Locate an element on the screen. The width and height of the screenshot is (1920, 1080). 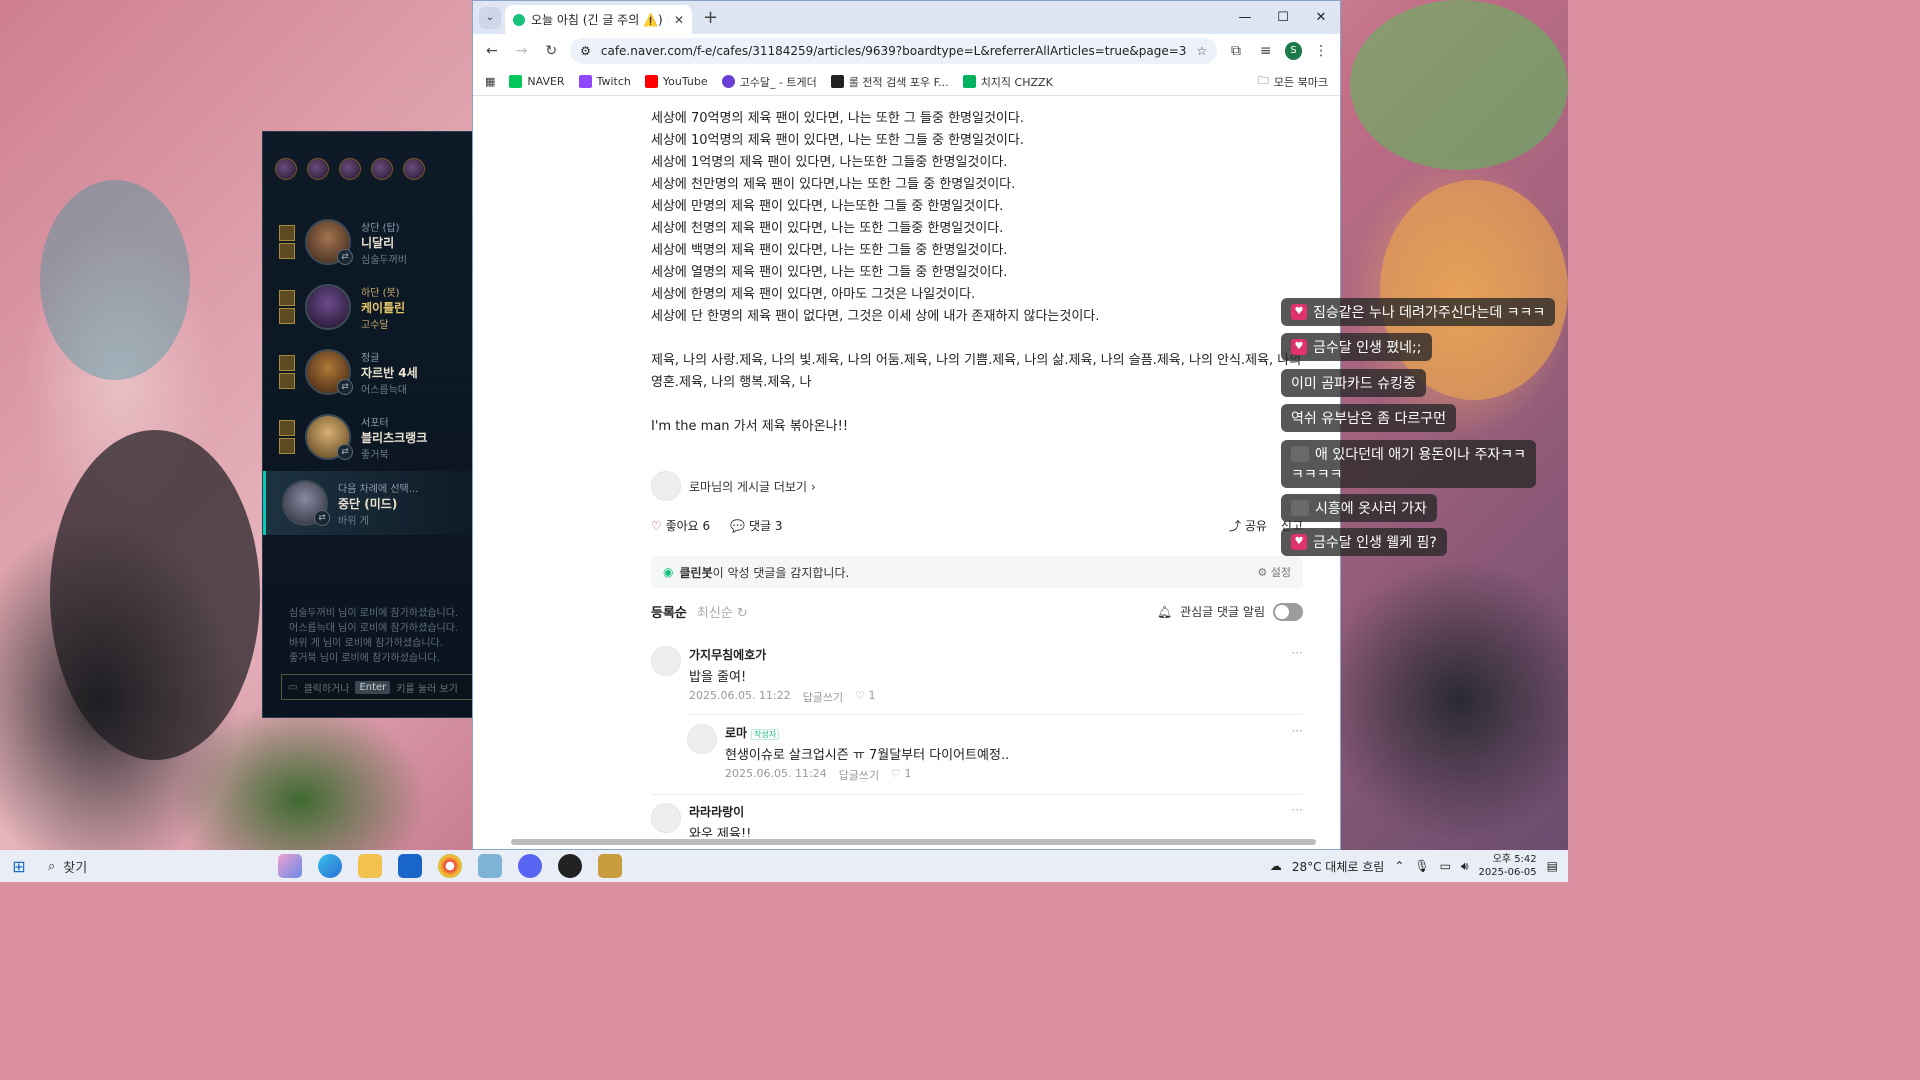
profile-avatar: S is located at coordinates (1293, 51).